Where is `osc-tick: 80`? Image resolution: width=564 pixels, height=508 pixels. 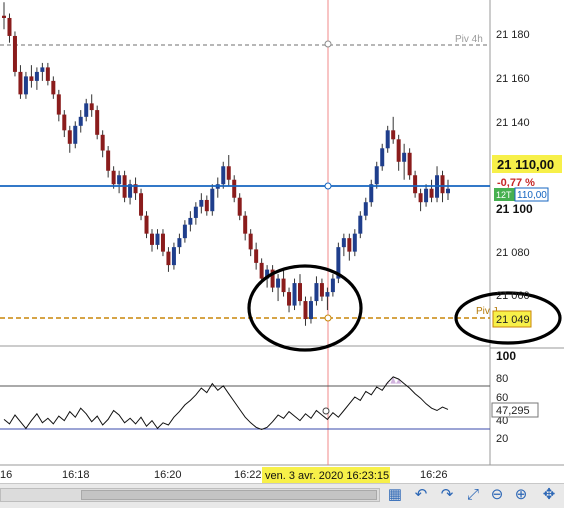 osc-tick: 80 is located at coordinates (502, 379).